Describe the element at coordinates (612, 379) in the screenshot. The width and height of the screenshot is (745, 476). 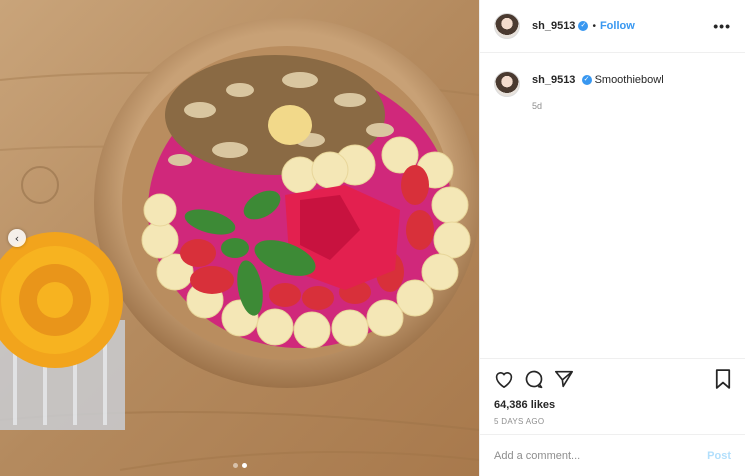
I see `action-icons` at that location.